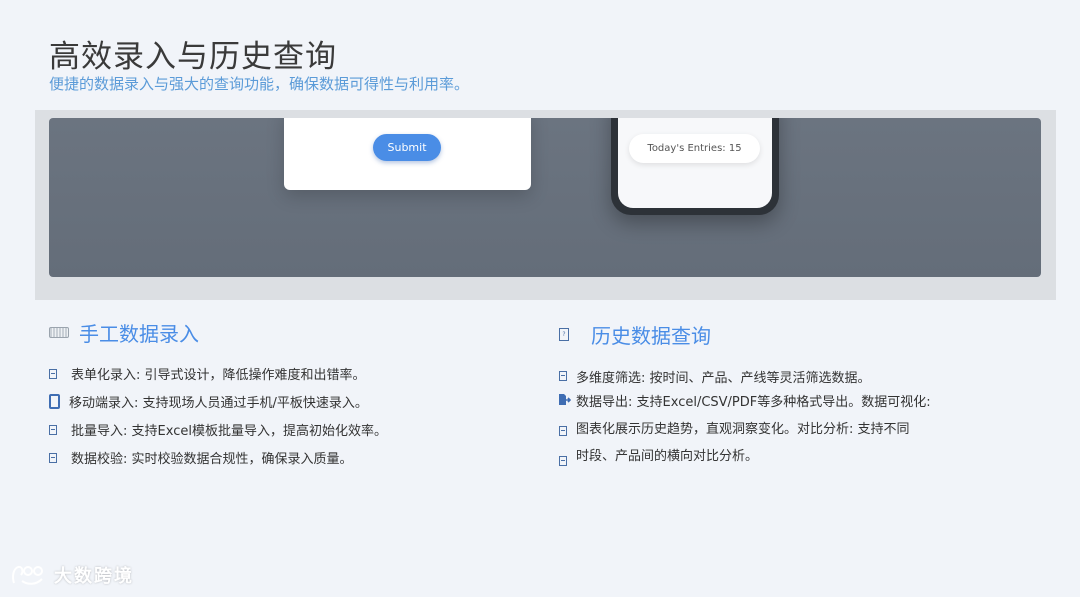 Image resolution: width=1080 pixels, height=597 pixels. What do you see at coordinates (218, 403) in the screenshot?
I see `list-item-text: 移动端录入: 支持现场人员通过手机/平板快速录入。` at bounding box center [218, 403].